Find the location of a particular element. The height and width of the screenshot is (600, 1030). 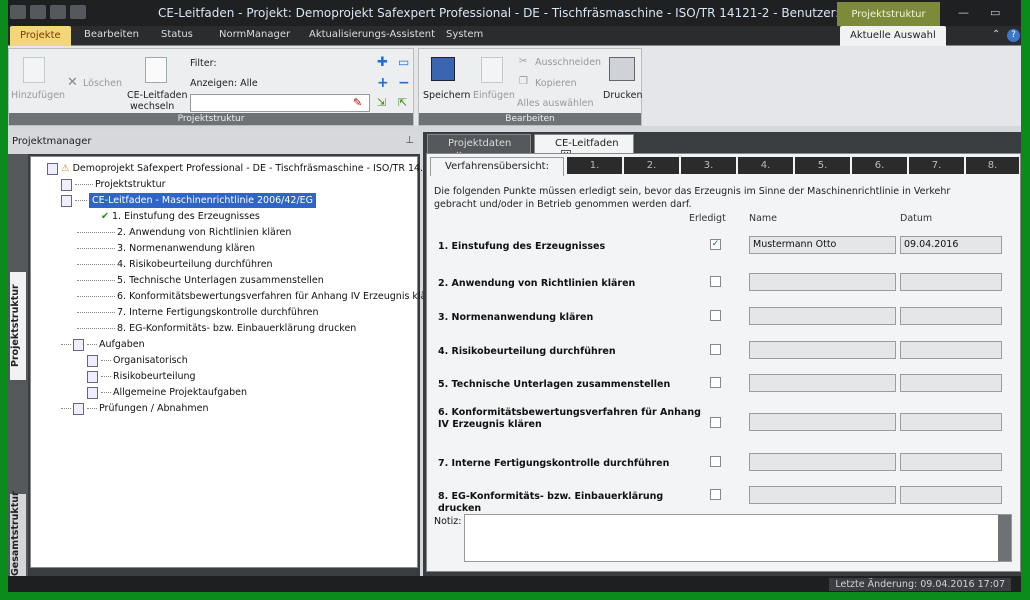

tree-item-aufgaben: Aufgaben is located at coordinates (103, 344).